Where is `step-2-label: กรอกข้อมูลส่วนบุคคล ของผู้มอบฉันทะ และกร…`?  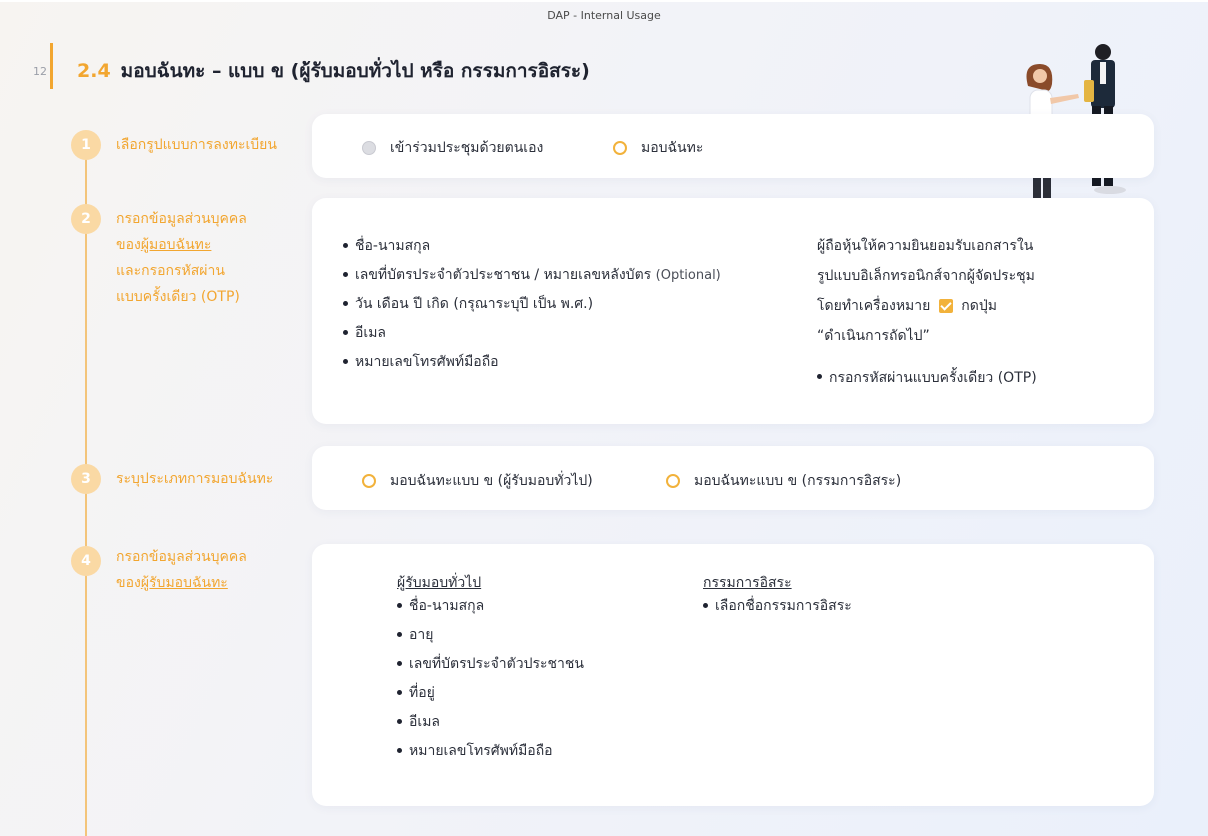 step-2-label: กรอกข้อมูลส่วนบุคคล ของผู้มอบฉันทะ และกร… is located at coordinates (181, 258).